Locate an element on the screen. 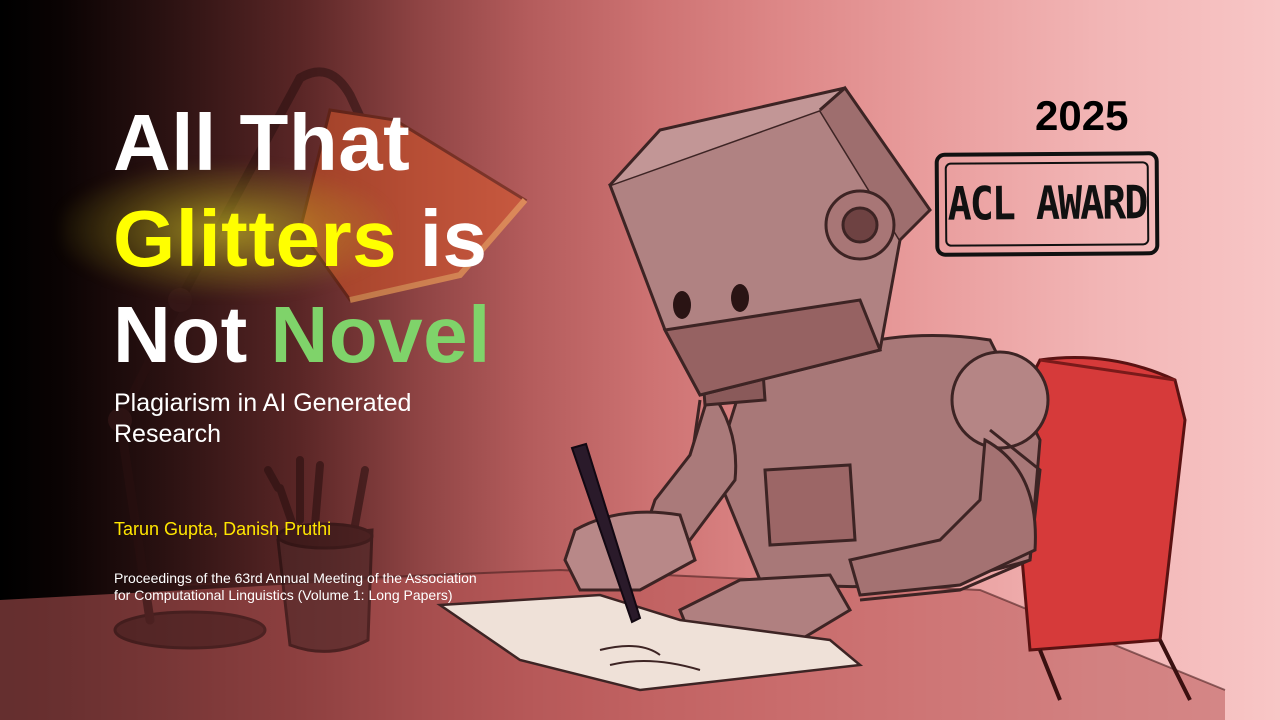 This screenshot has height=720, width=1280. paper-authors: Tarun Gupta, Danish Pruthi is located at coordinates (223, 529).